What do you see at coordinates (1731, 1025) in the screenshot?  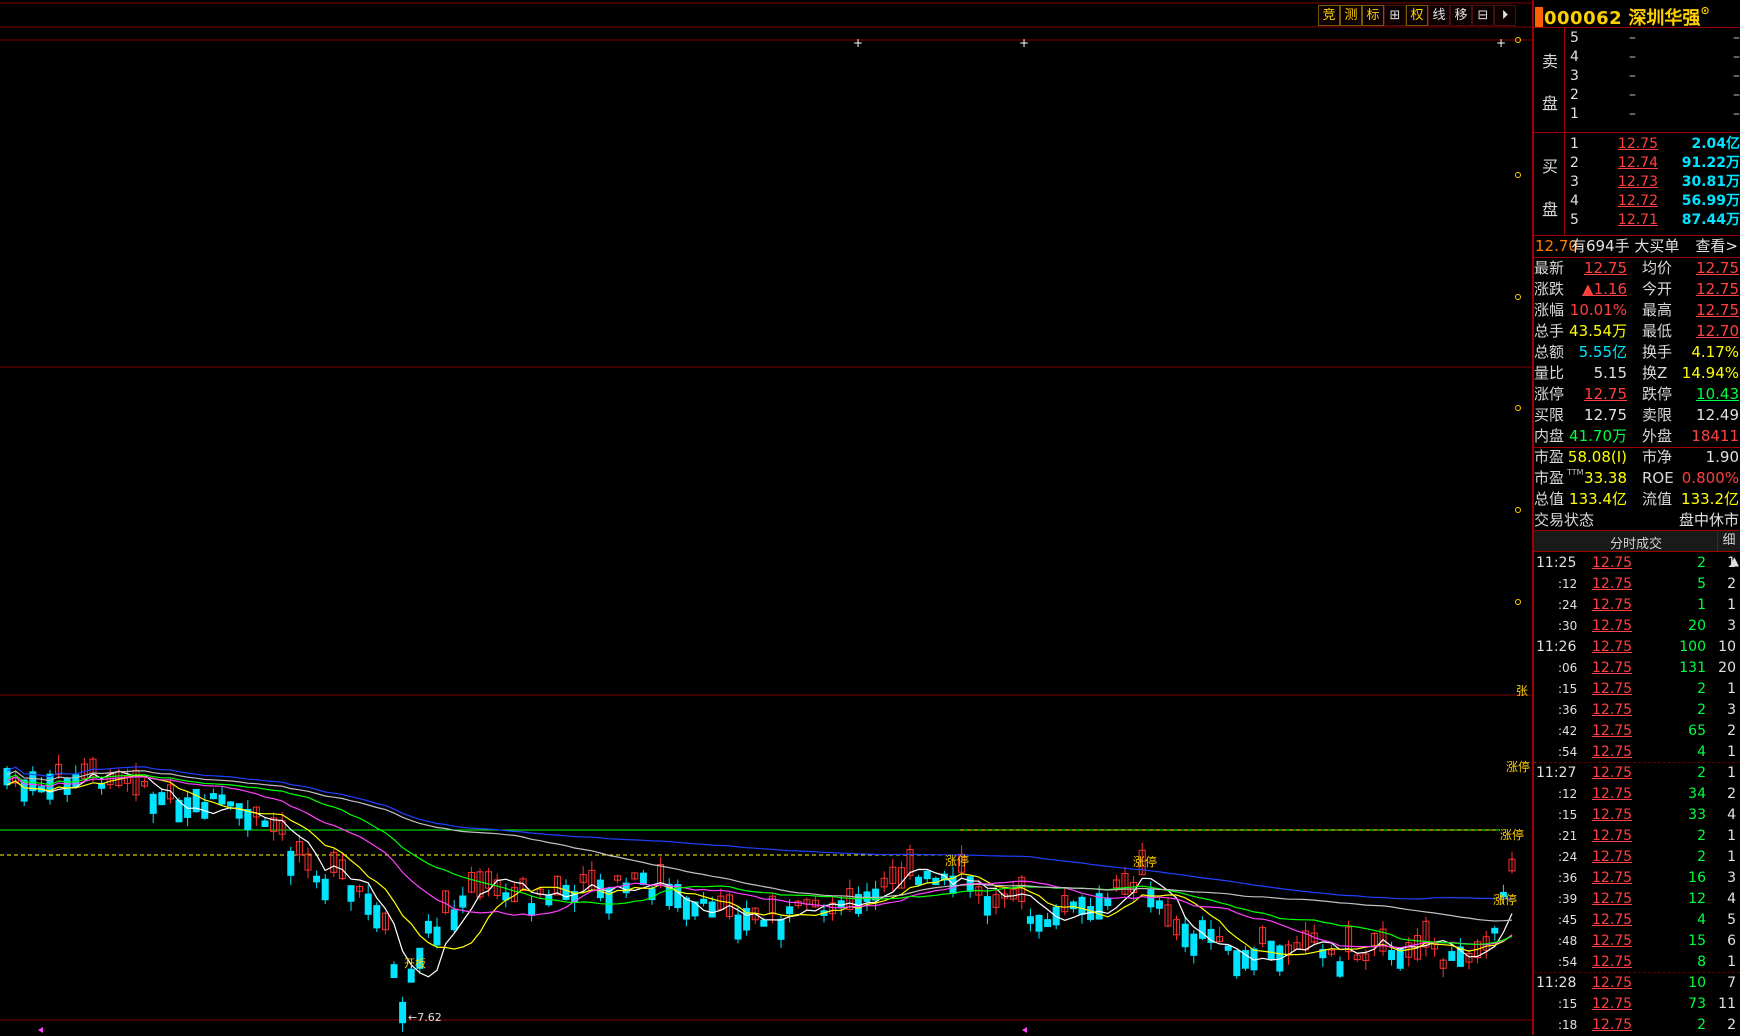 I see `tick-count: 2` at bounding box center [1731, 1025].